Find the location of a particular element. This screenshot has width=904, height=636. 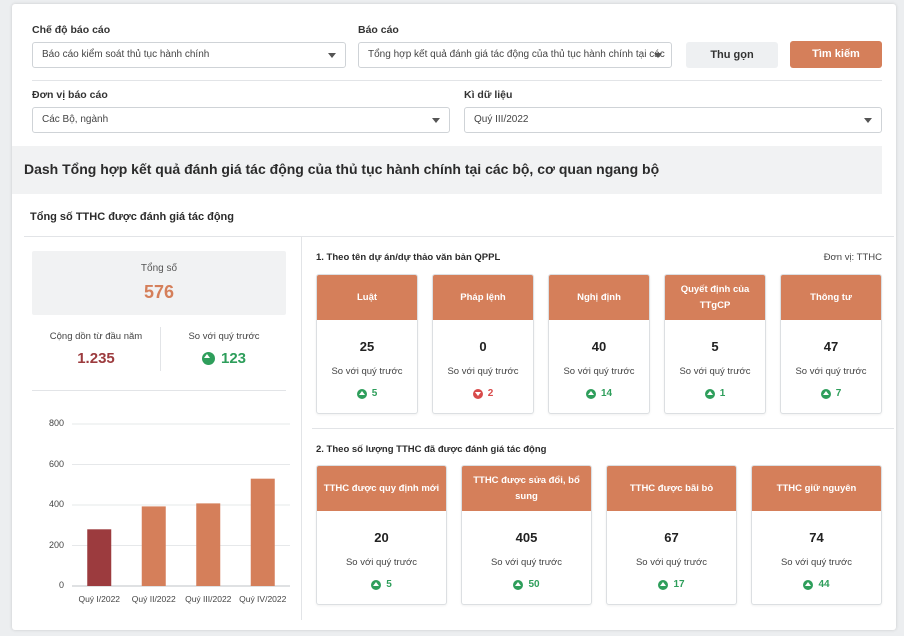

stat-card-value: 40 is located at coordinates (599, 346).